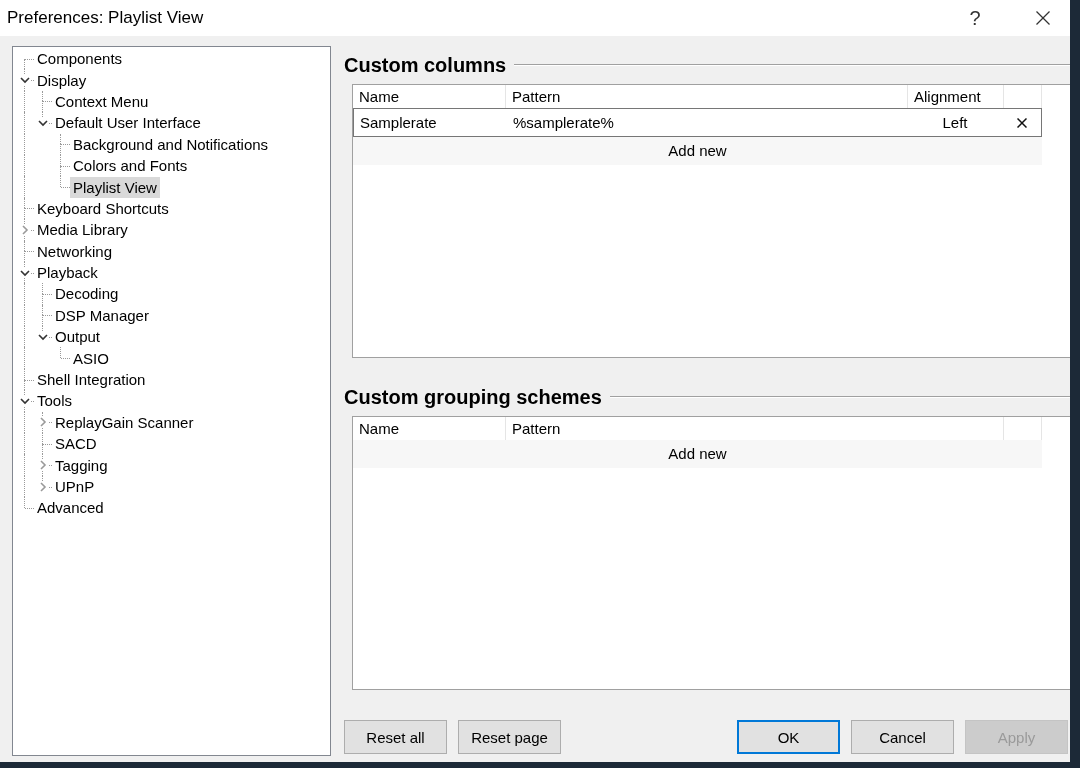 The width and height of the screenshot is (1080, 768). What do you see at coordinates (398, 123) in the screenshot?
I see `table-cell-text: Samplerate` at bounding box center [398, 123].